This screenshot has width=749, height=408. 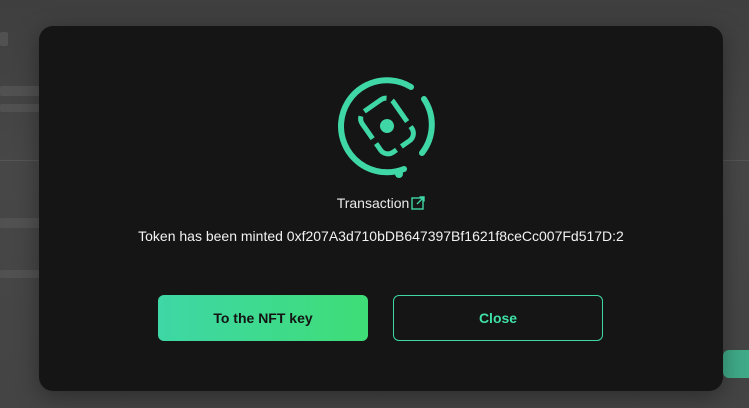 I want to click on transaction-link: Transaction, so click(x=381, y=204).